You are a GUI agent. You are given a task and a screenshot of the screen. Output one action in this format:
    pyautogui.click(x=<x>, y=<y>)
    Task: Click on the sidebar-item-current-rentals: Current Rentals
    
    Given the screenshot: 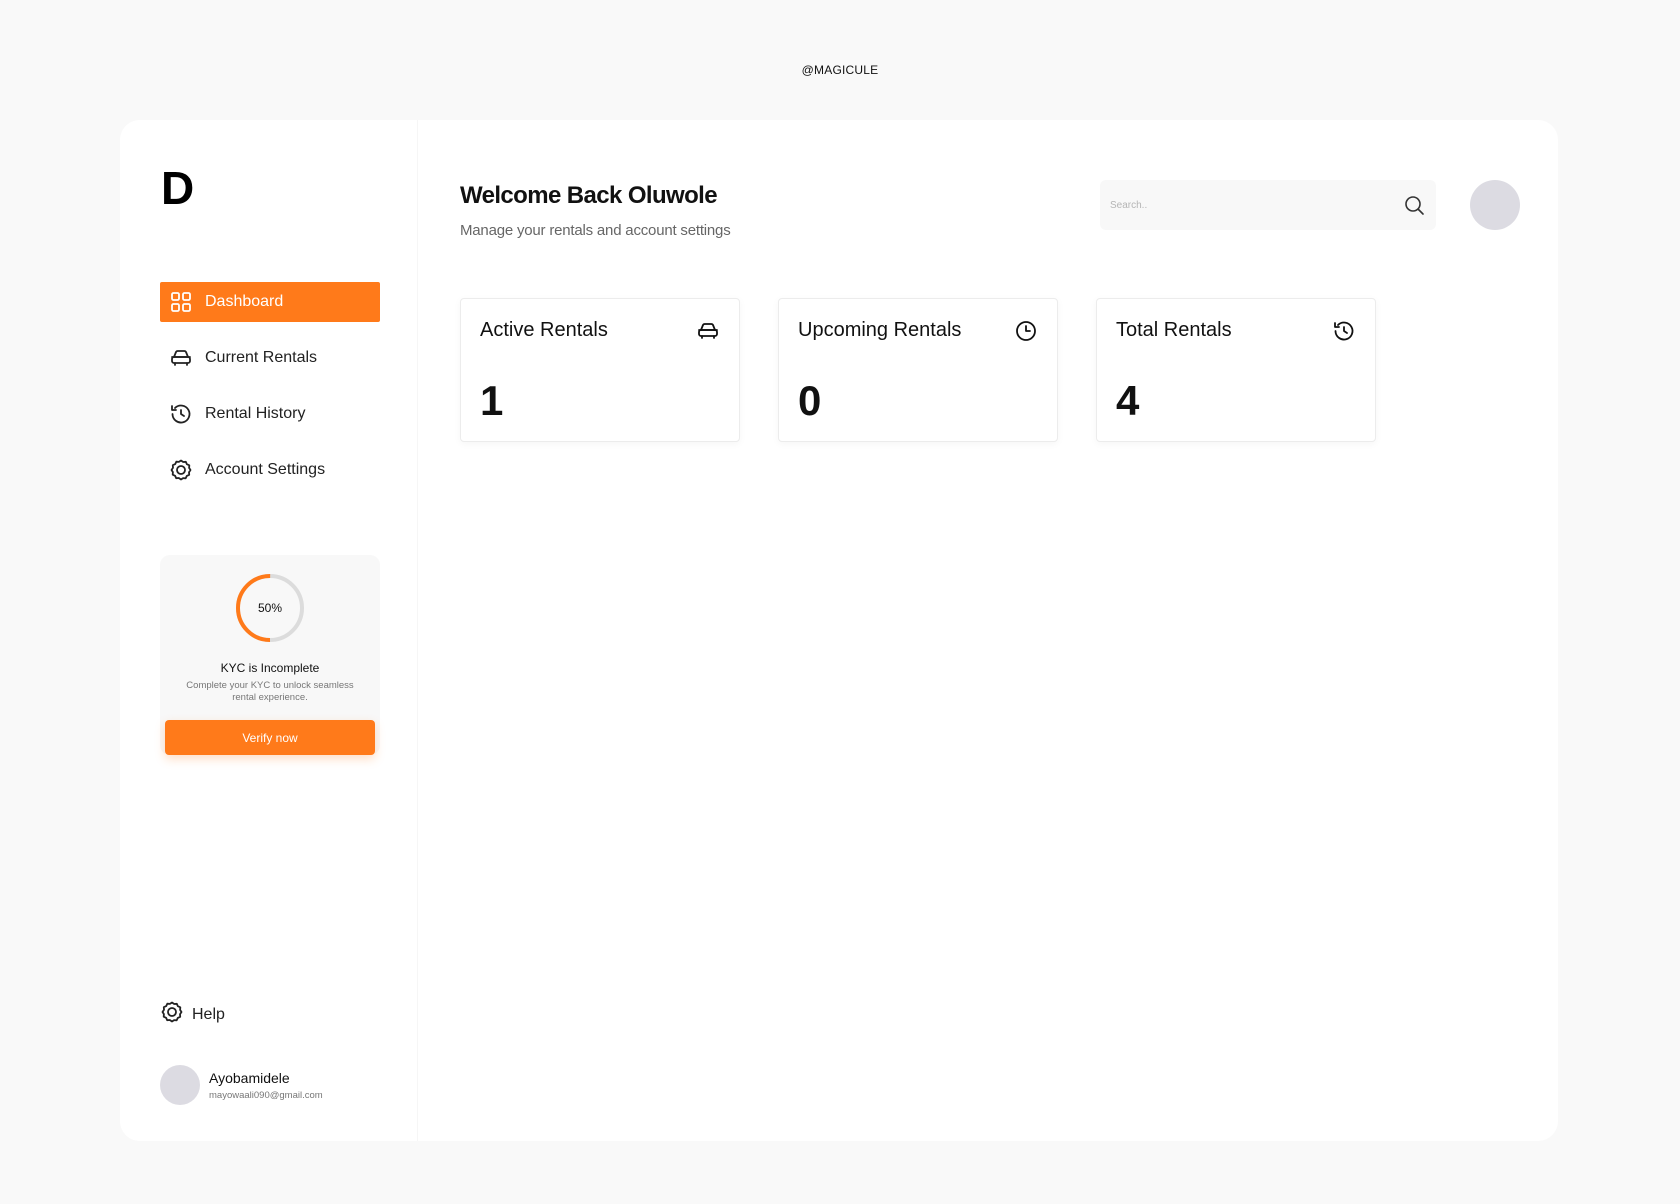 What is the action you would take?
    pyautogui.click(x=270, y=358)
    